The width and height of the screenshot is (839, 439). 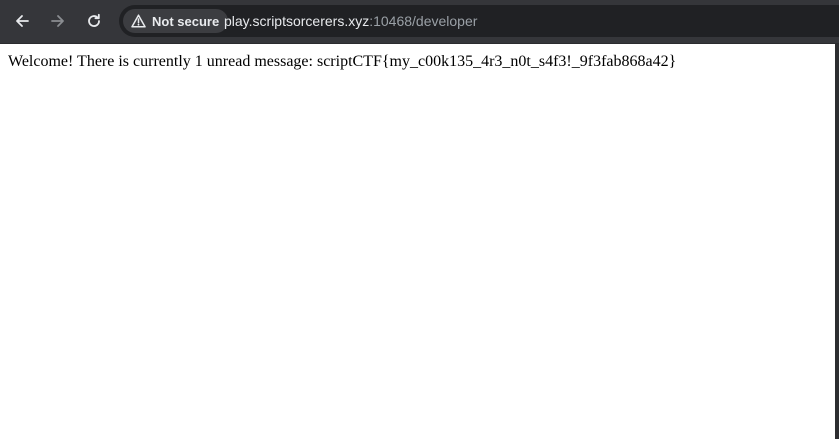 What do you see at coordinates (297, 21) in the screenshot?
I see `url-host: play.scriptsorcerers.xyz` at bounding box center [297, 21].